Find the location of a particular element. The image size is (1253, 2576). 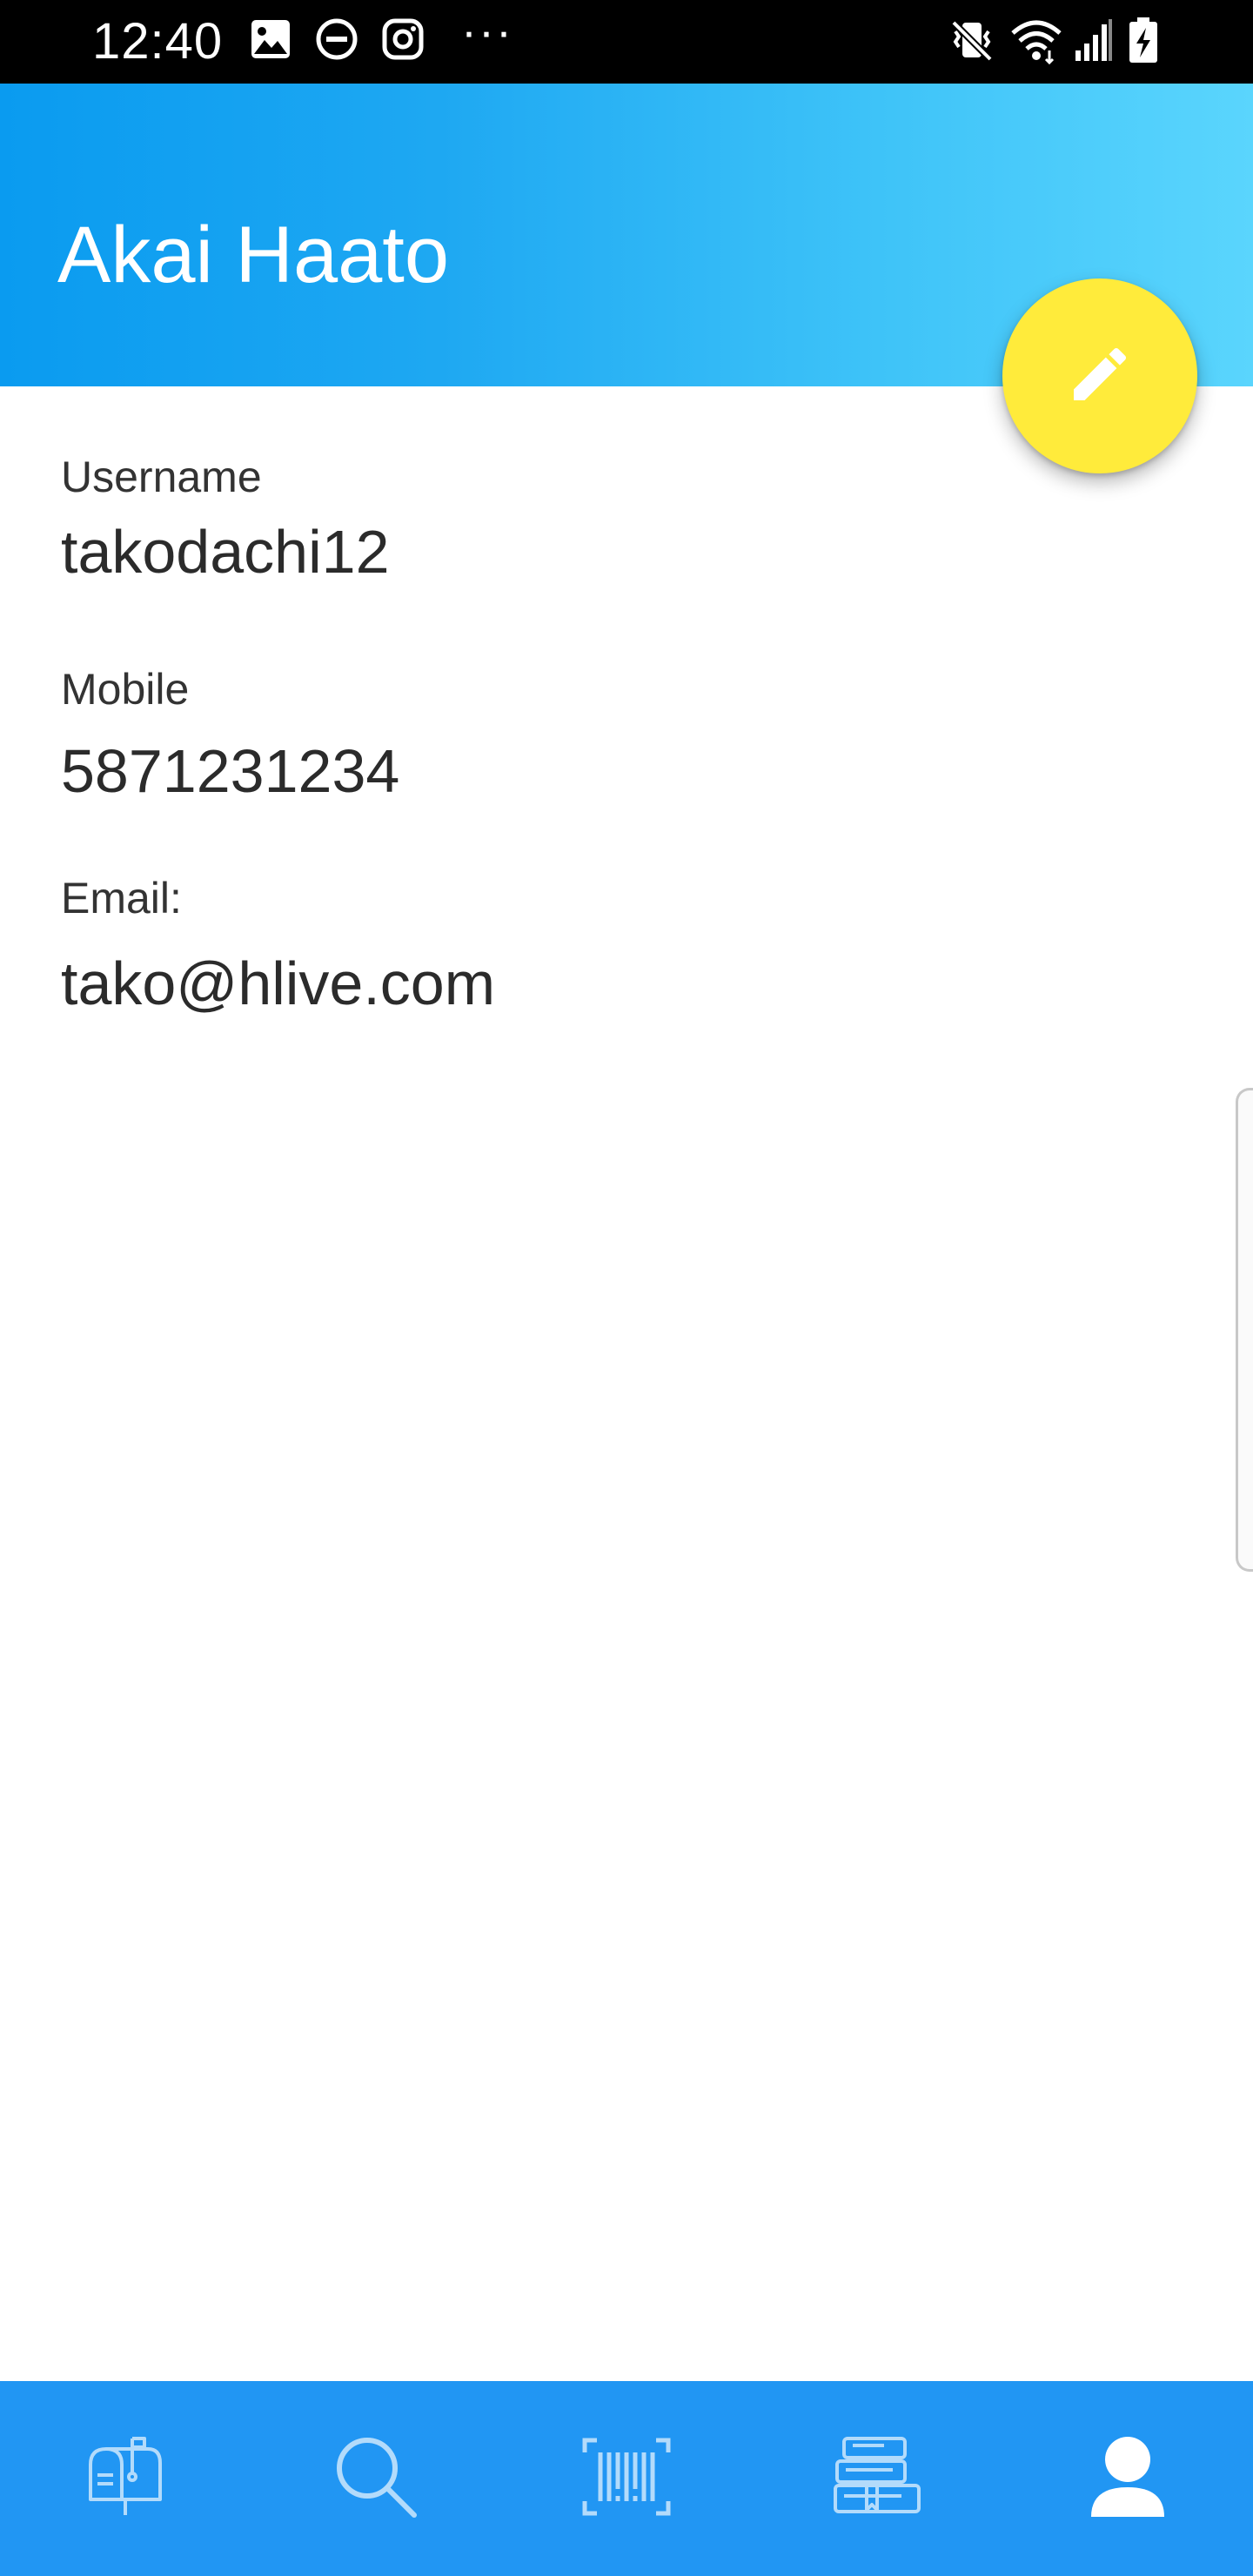

books-icon is located at coordinates (877, 2479).